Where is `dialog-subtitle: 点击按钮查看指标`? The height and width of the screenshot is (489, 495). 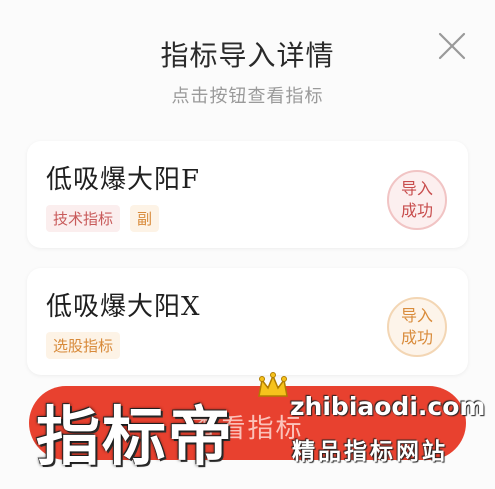 dialog-subtitle: 点击按钮查看指标 is located at coordinates (247, 96).